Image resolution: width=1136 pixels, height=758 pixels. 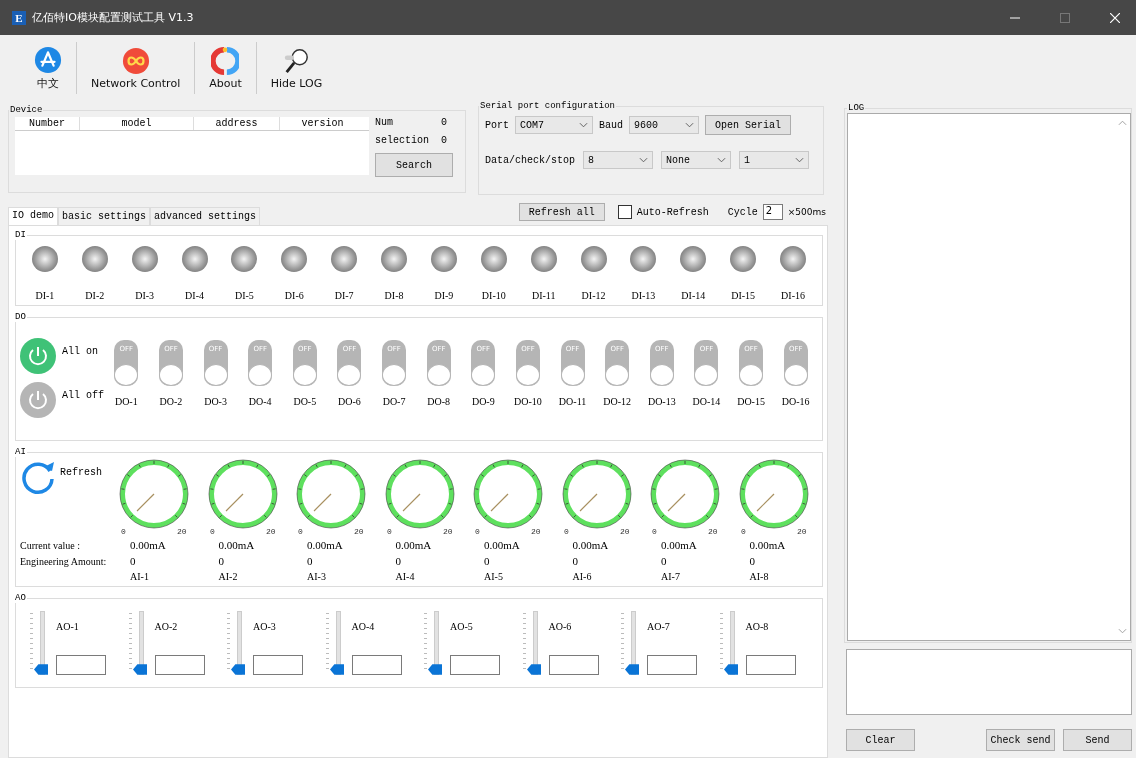 What do you see at coordinates (643, 295) in the screenshot?
I see `channel-label: DI-13` at bounding box center [643, 295].